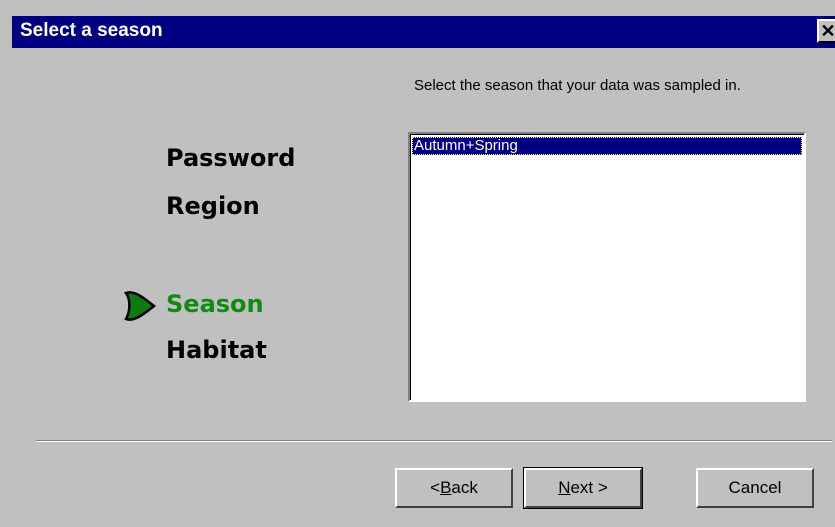 The width and height of the screenshot is (835, 527). Describe the element at coordinates (464, 487) in the screenshot. I see `back-label-rest: ack` at that location.